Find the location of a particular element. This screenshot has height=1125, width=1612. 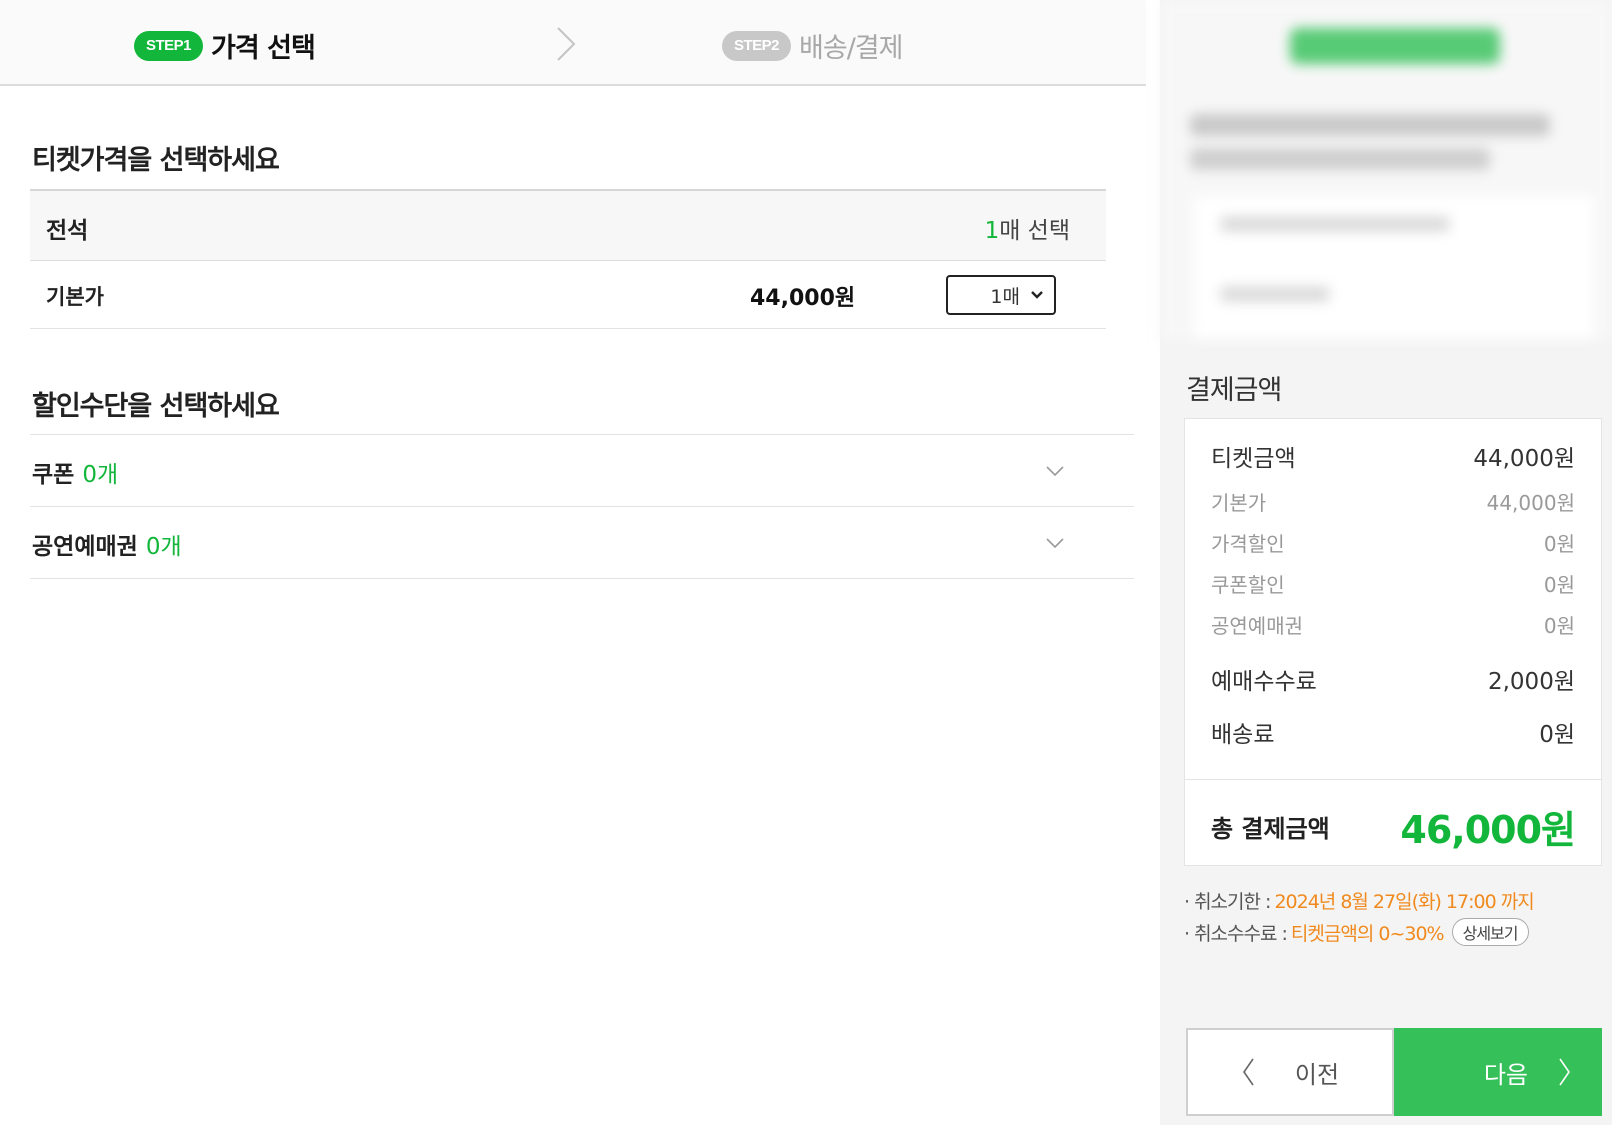

total-label: 총 결제금액 is located at coordinates (1270, 829).